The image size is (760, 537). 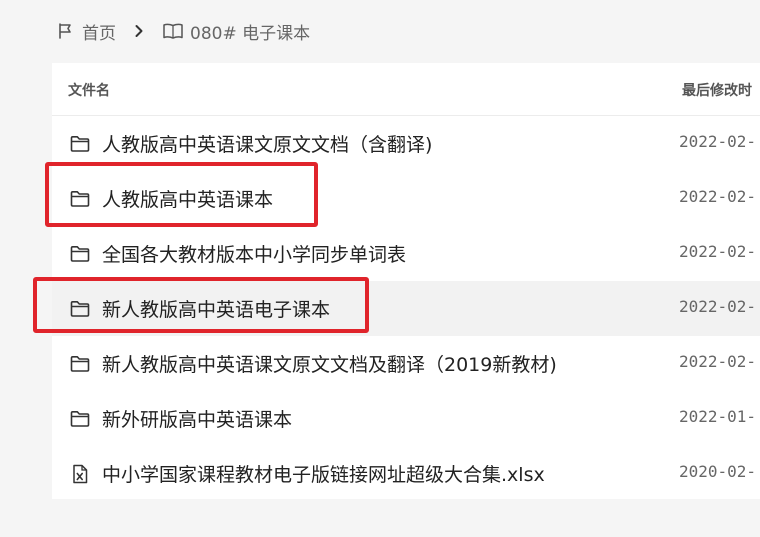 I want to click on excel-file-icon, so click(x=80, y=474).